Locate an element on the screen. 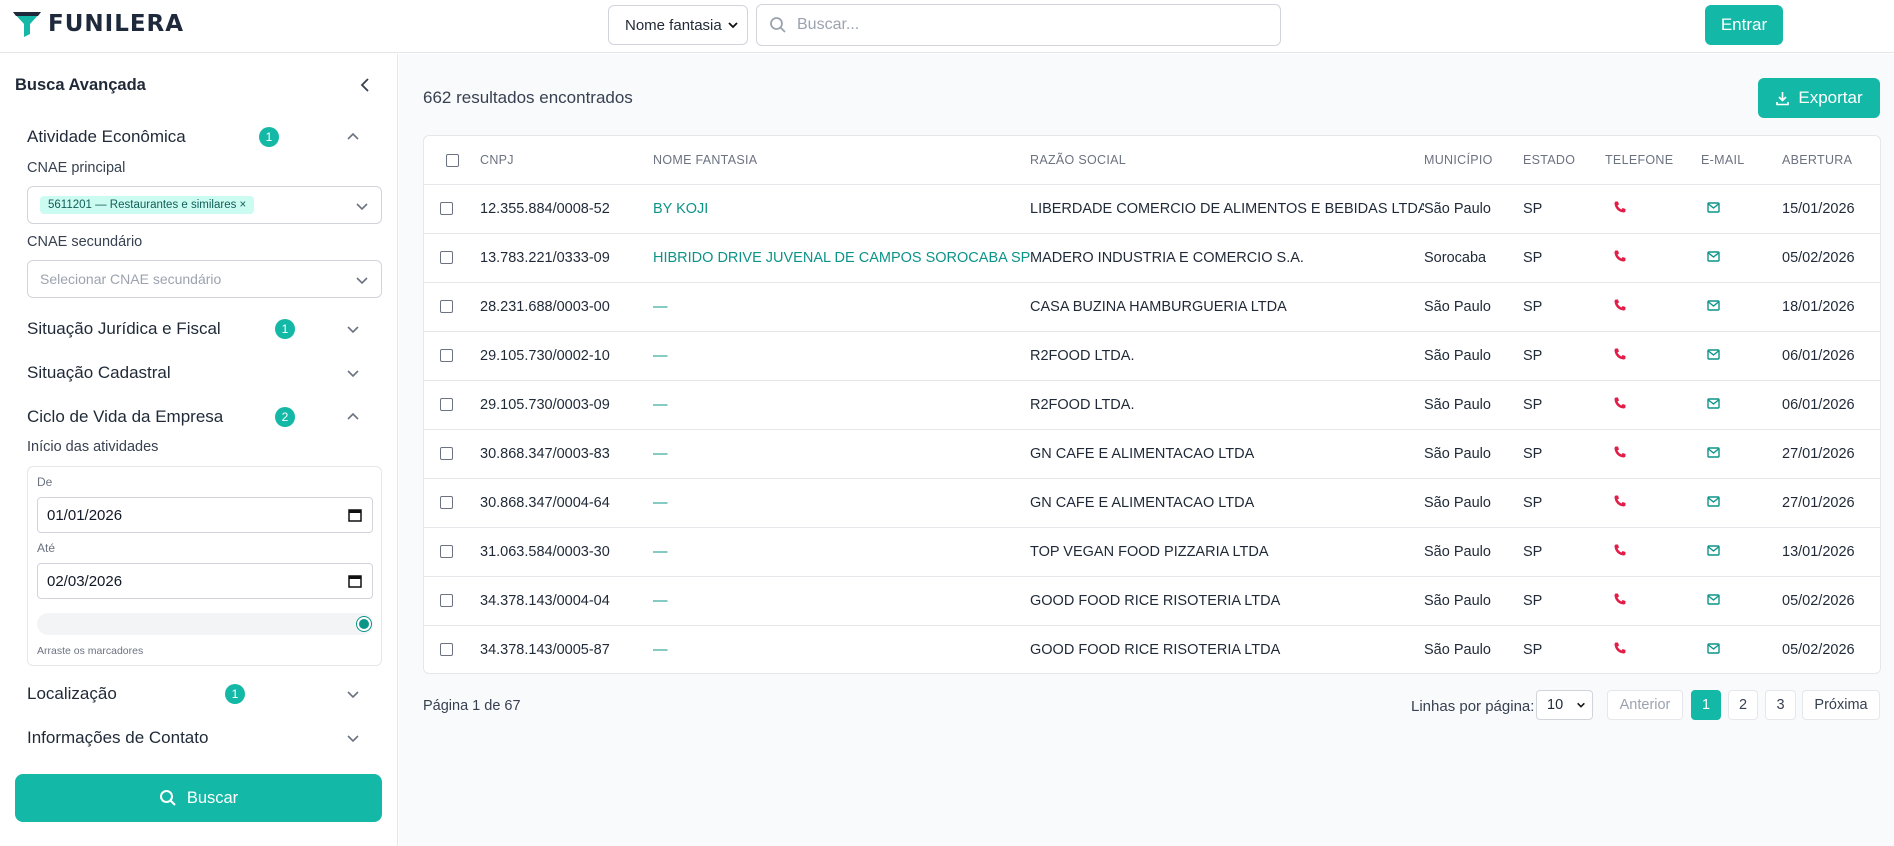  cnae-principal-select: 5611201 — Restaurantes e similares × is located at coordinates (204, 205).